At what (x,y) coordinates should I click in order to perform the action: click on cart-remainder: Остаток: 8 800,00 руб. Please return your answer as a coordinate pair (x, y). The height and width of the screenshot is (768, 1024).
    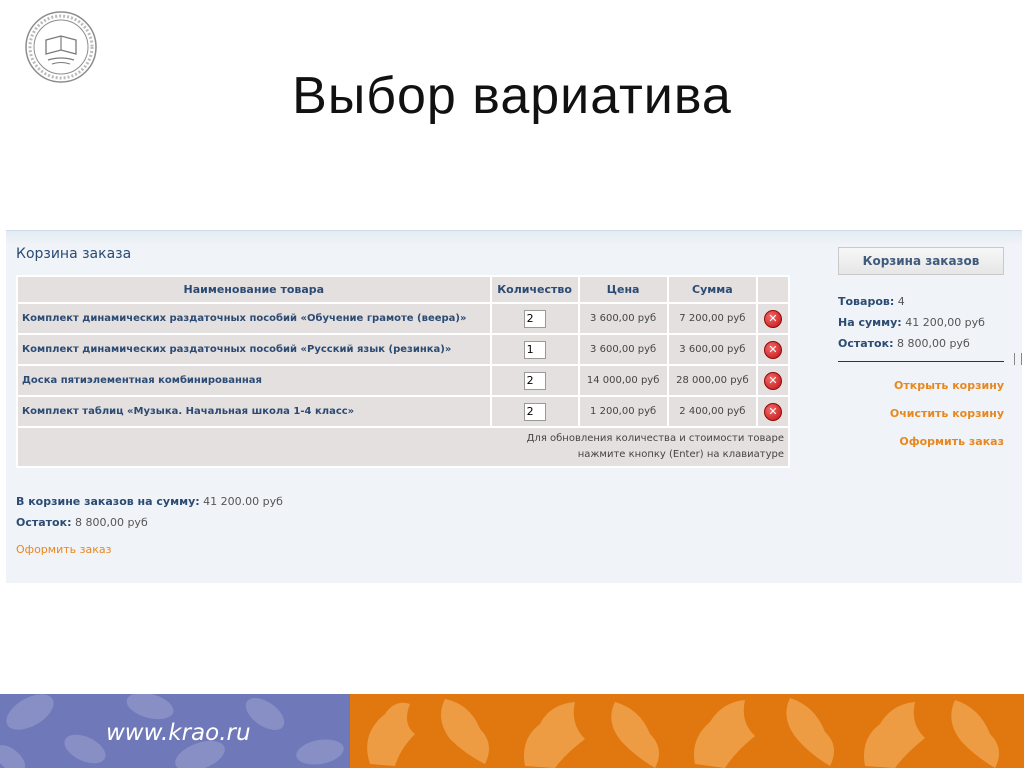
    Looking at the image, I should click on (82, 522).